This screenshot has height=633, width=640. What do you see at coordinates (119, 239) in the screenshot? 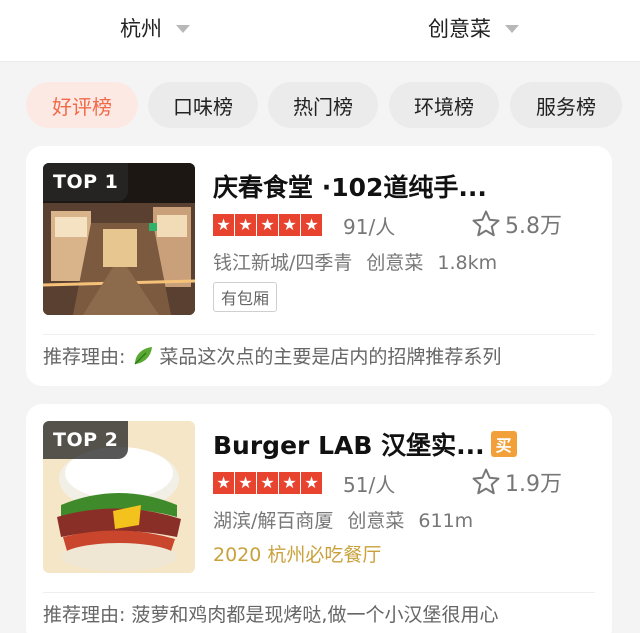
I see `restaurant-photo: TOP 1` at bounding box center [119, 239].